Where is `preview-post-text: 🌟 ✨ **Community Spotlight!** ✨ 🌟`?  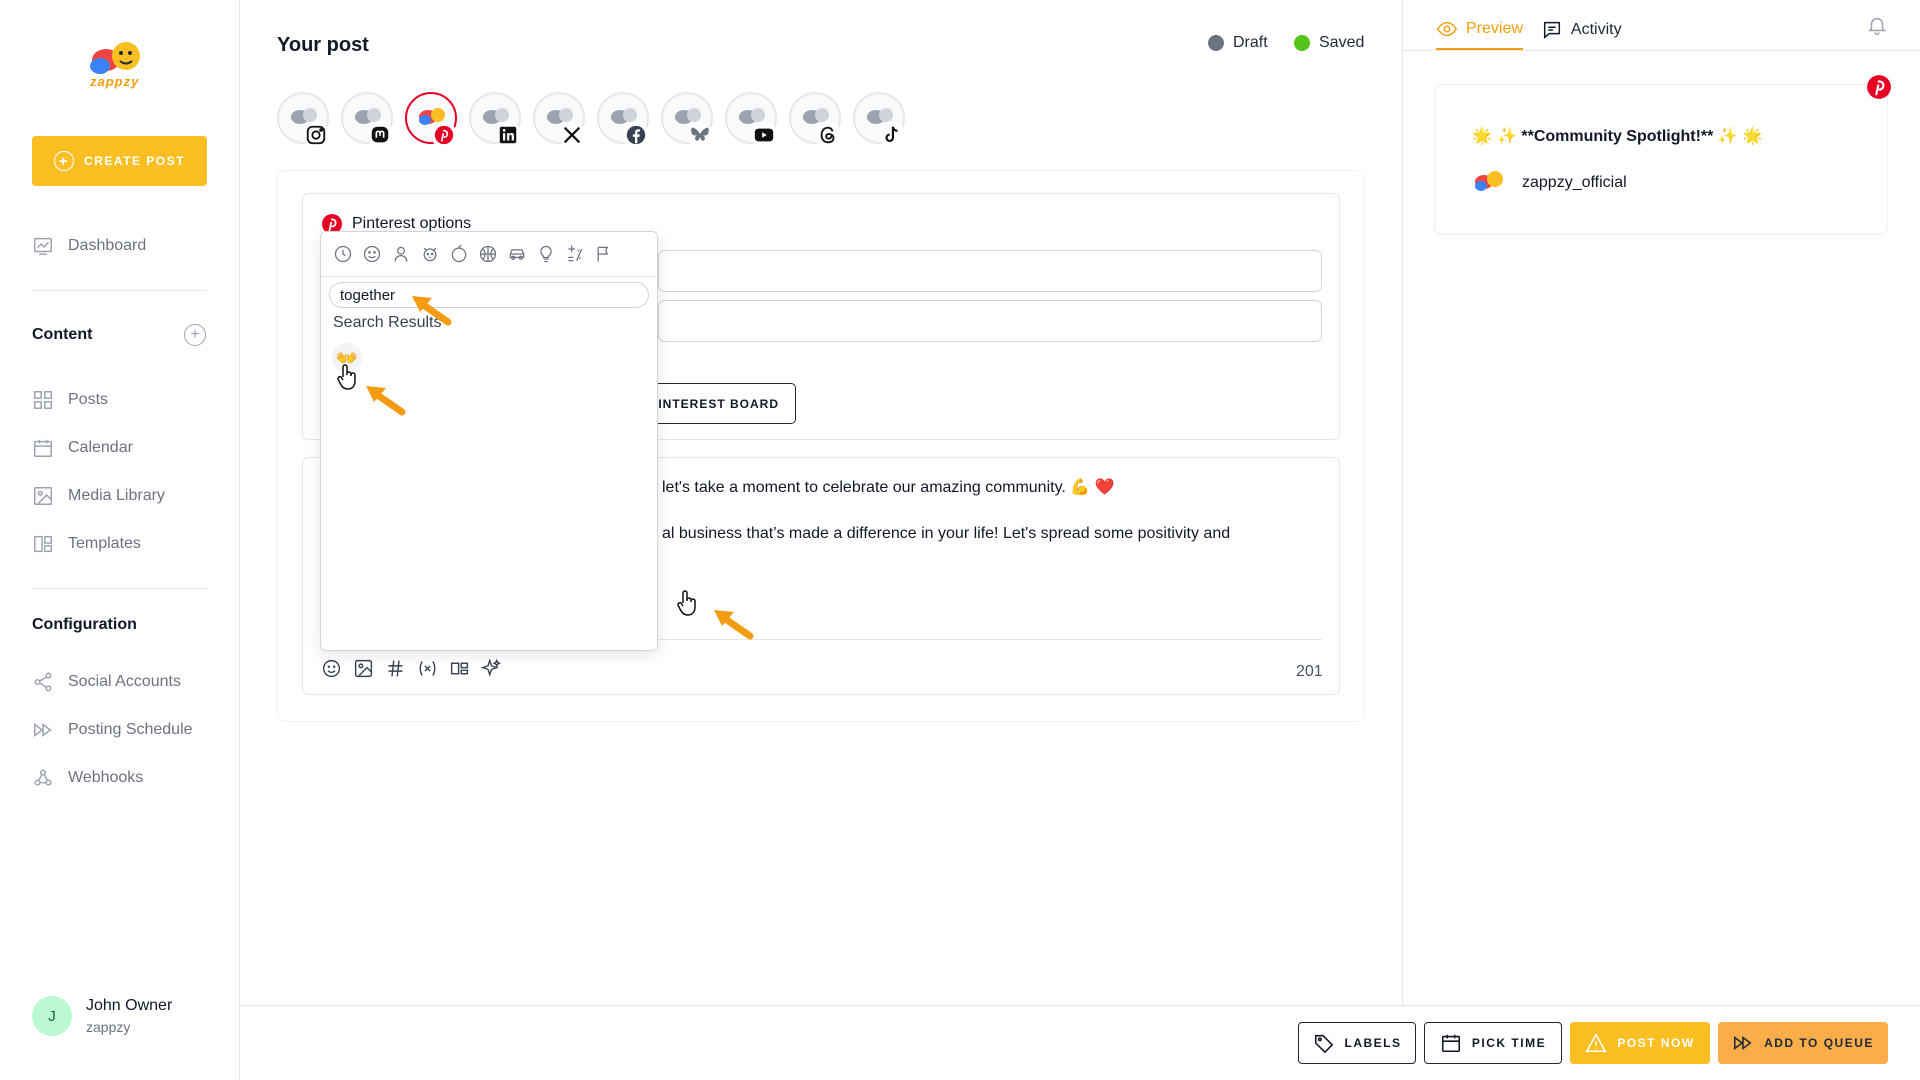 preview-post-text: 🌟 ✨ **Community Spotlight!** ✨ 🌟 is located at coordinates (1617, 136).